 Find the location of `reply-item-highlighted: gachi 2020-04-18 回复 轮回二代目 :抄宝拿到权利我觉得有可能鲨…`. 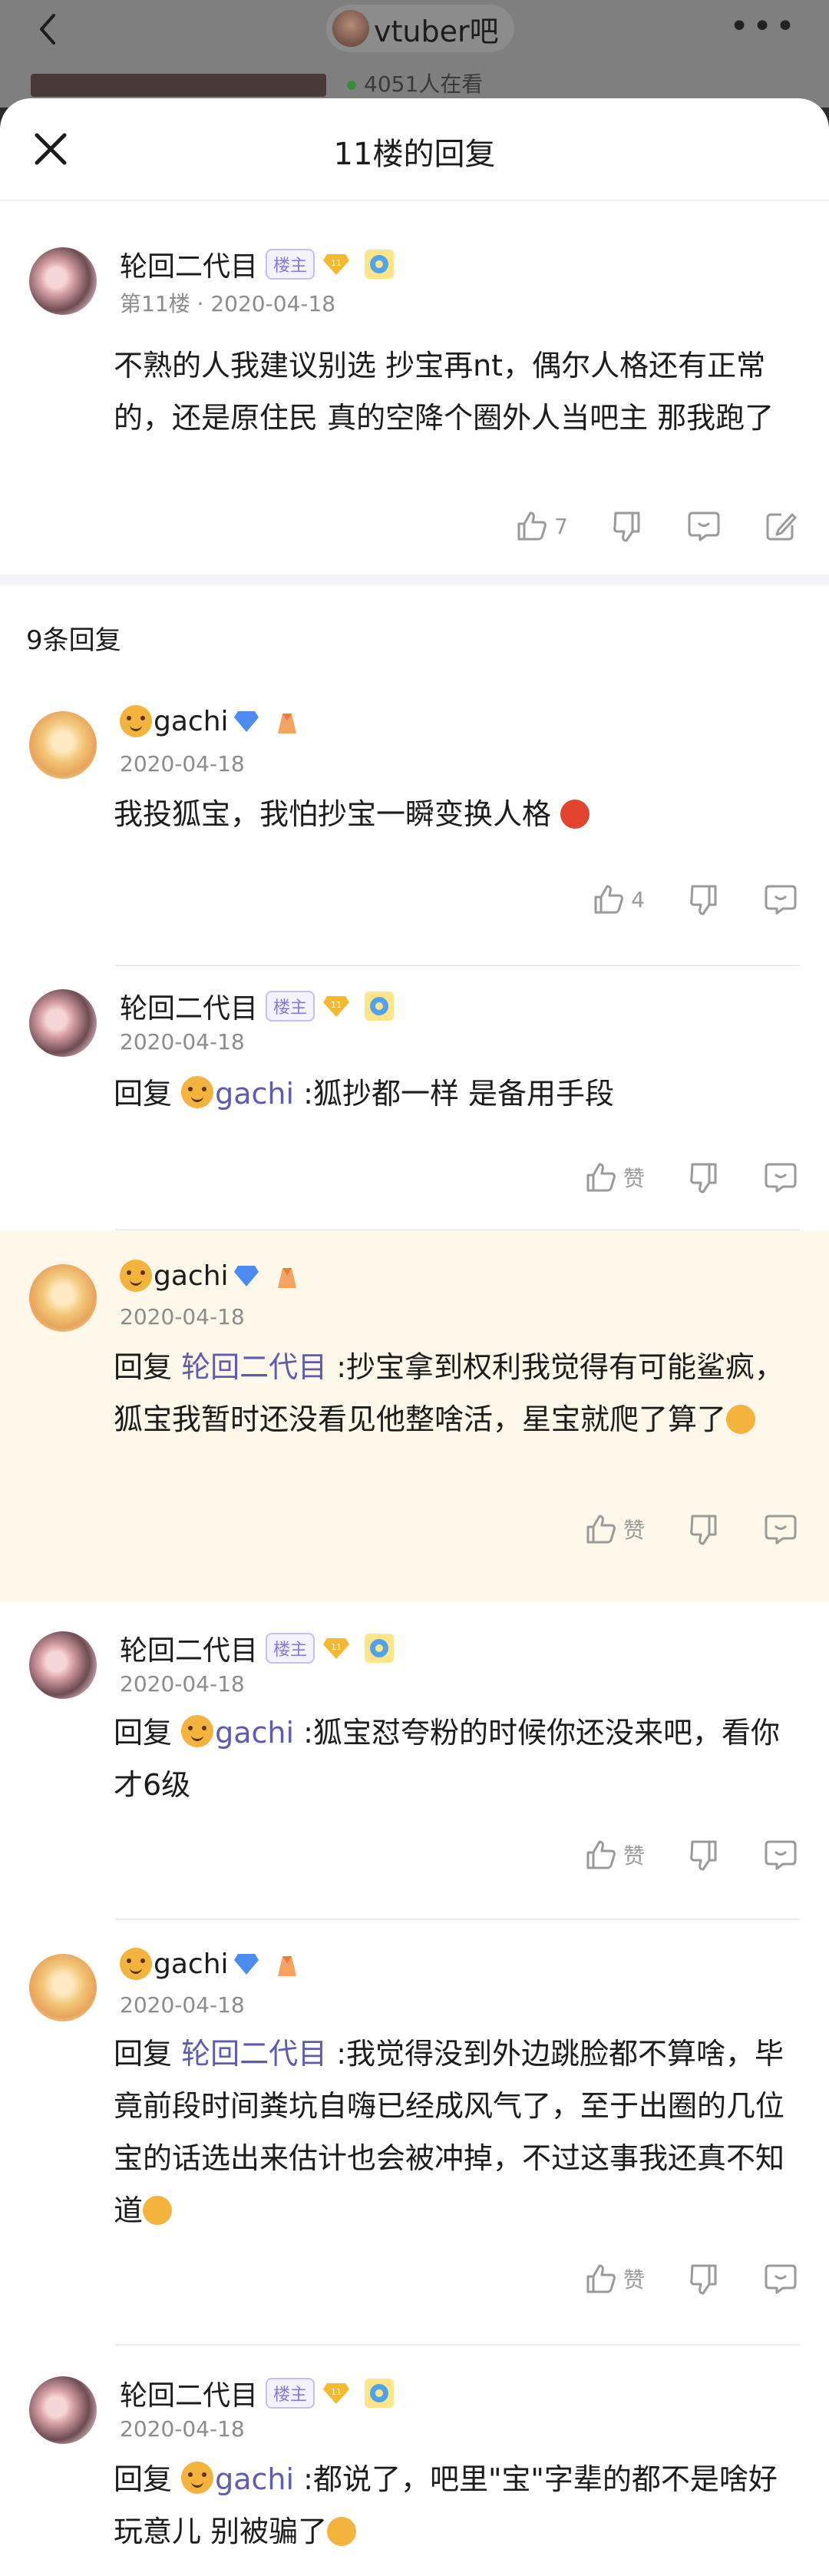

reply-item-highlighted: gachi 2020-04-18 回复 轮回二代目 :抄宝拿到权利我觉得有可能鲨… is located at coordinates (414, 1416).